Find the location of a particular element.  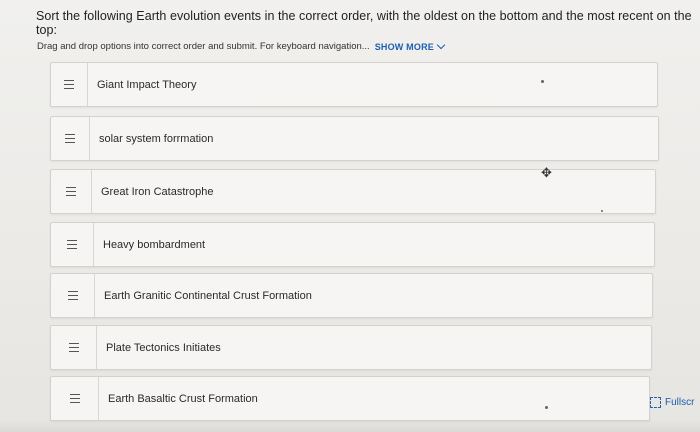

sortable-item: Great Iron Catastrophe is located at coordinates (353, 191).